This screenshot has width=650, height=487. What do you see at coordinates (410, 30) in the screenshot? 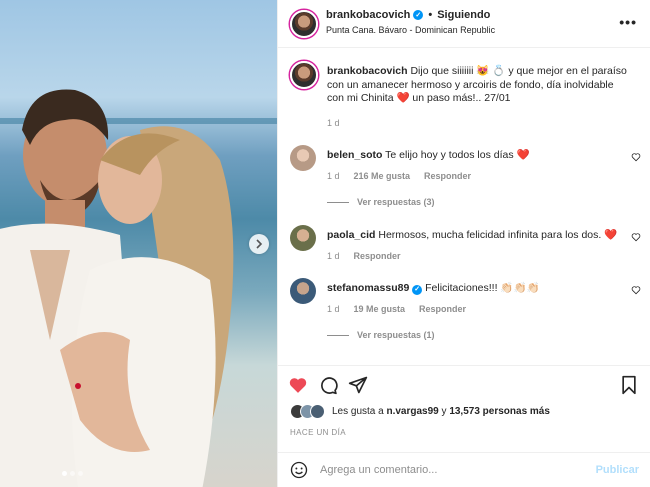
I see `post-location: Punta Cana. Bávaro - Dominican Republic` at bounding box center [410, 30].